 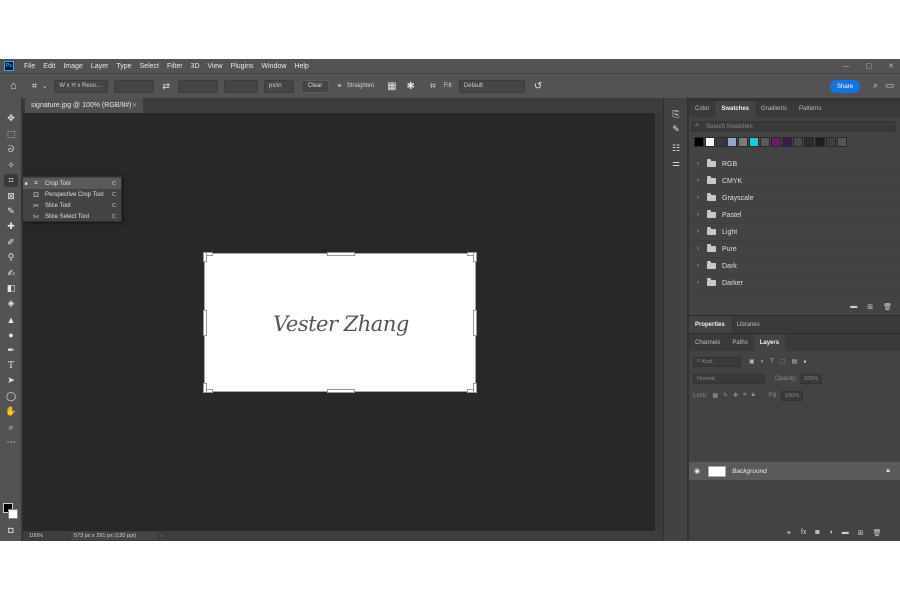 What do you see at coordinates (340, 322) in the screenshot?
I see `document-canvas: Vester Zhang` at bounding box center [340, 322].